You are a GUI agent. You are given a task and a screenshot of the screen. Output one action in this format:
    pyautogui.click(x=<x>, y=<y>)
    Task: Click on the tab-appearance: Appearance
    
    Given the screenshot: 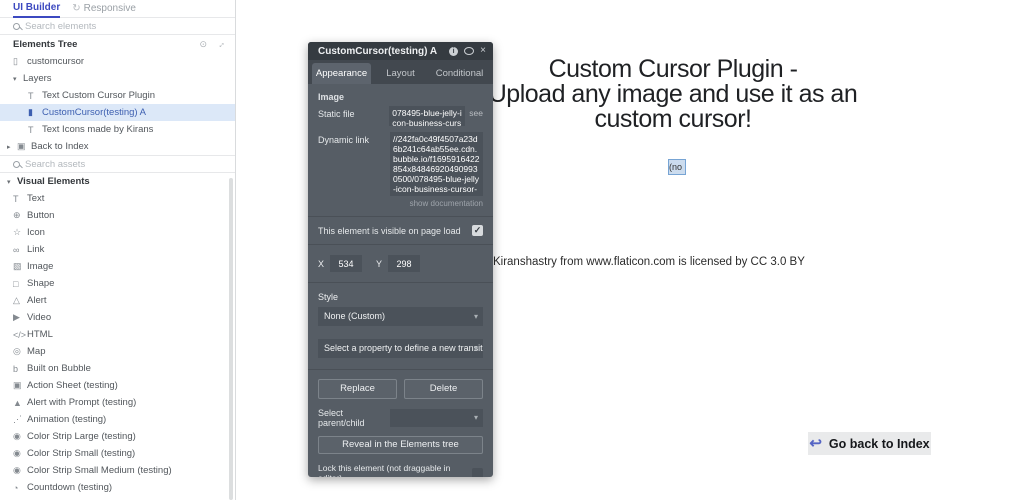 What is the action you would take?
    pyautogui.click(x=341, y=73)
    